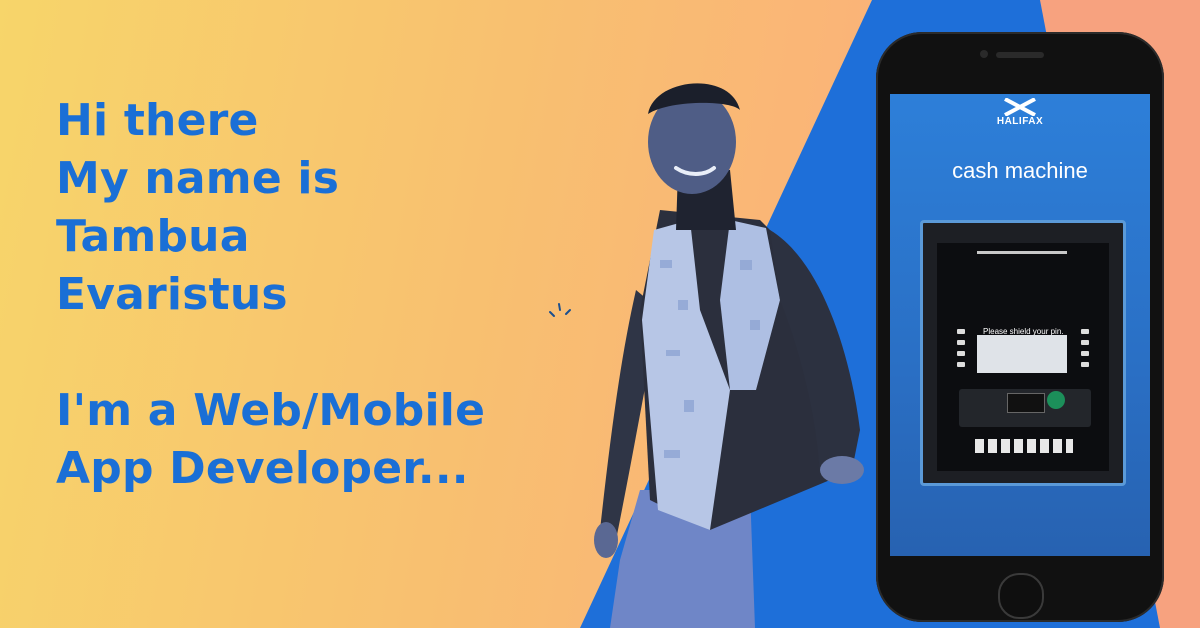  Describe the element at coordinates (1020, 121) in the screenshot. I see `brand-wordmark: HALIFAX` at that location.